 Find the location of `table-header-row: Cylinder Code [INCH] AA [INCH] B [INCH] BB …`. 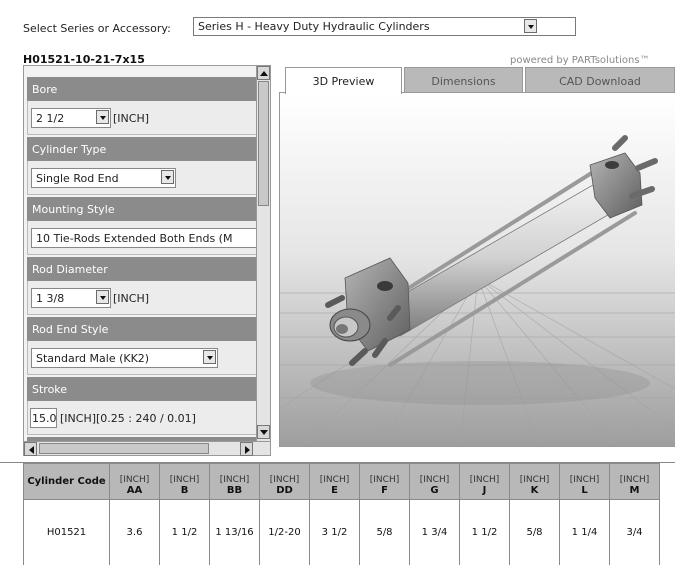

table-header-row: Cylinder Code [INCH] AA [INCH] B [INCH] BB … is located at coordinates (341, 481).